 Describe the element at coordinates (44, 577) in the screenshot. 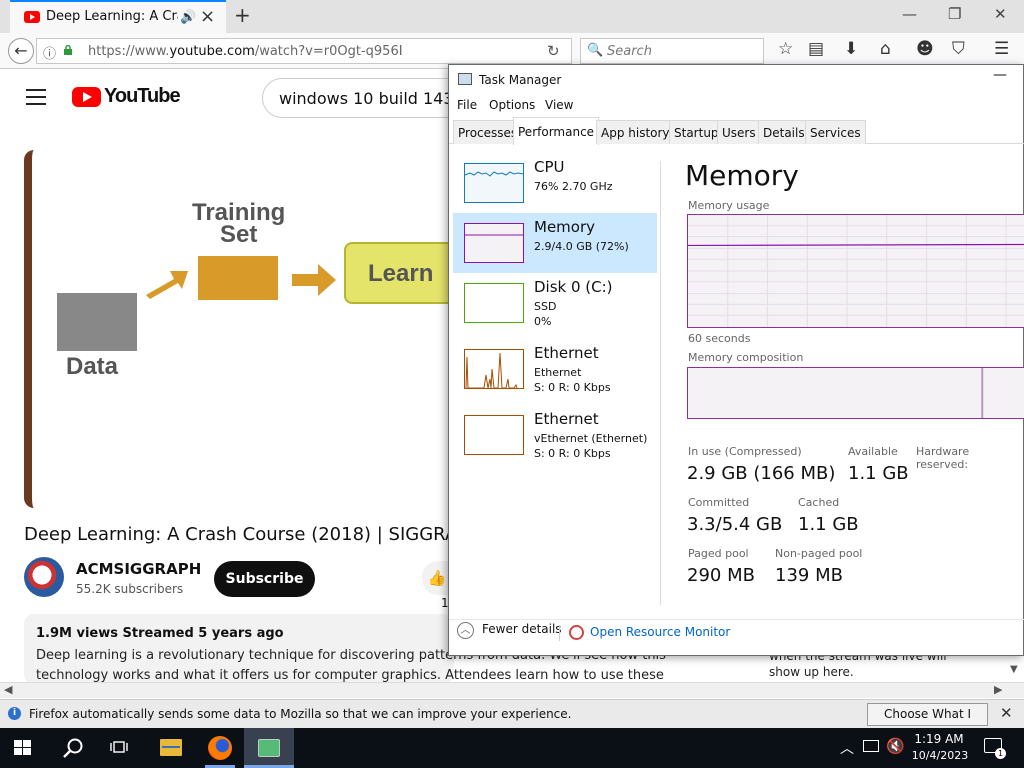

I see `channel-avatar` at that location.